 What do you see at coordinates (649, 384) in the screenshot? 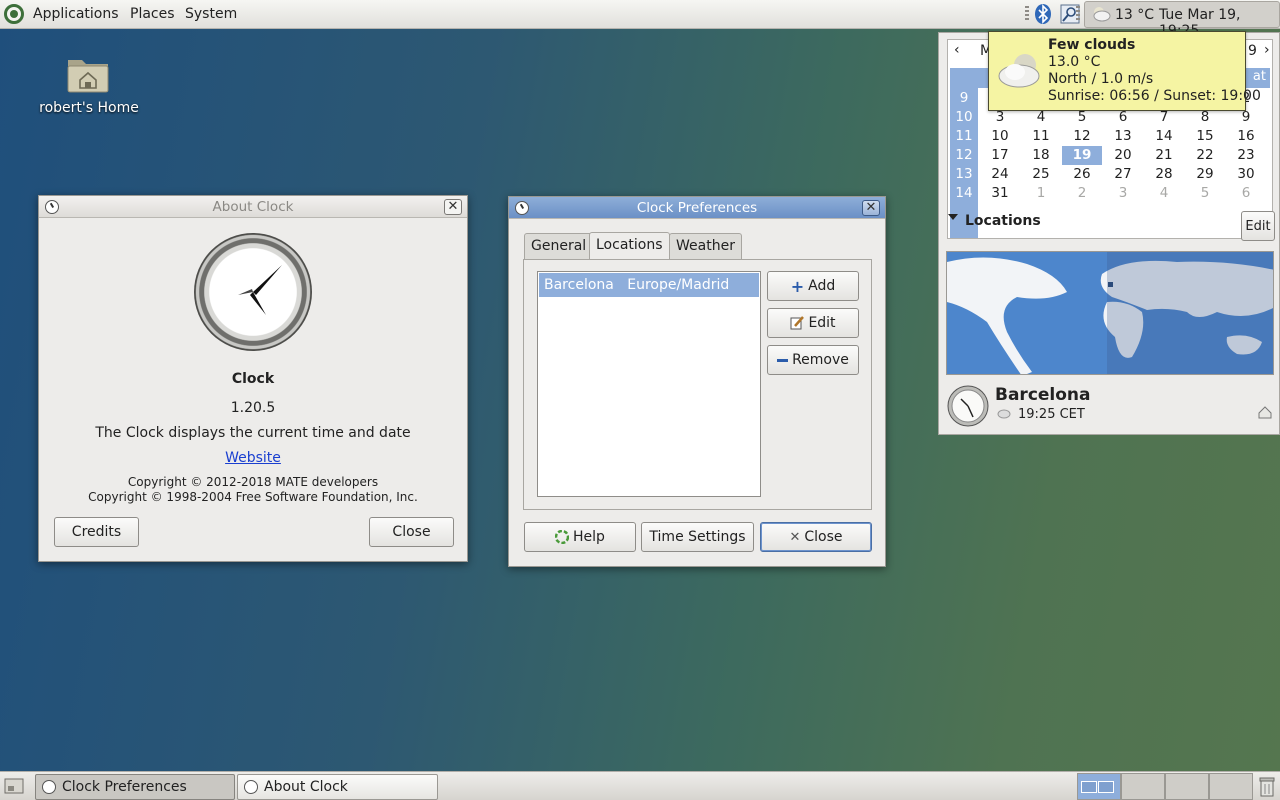
I see `locations-list: Barcelona Europe/Madrid` at bounding box center [649, 384].